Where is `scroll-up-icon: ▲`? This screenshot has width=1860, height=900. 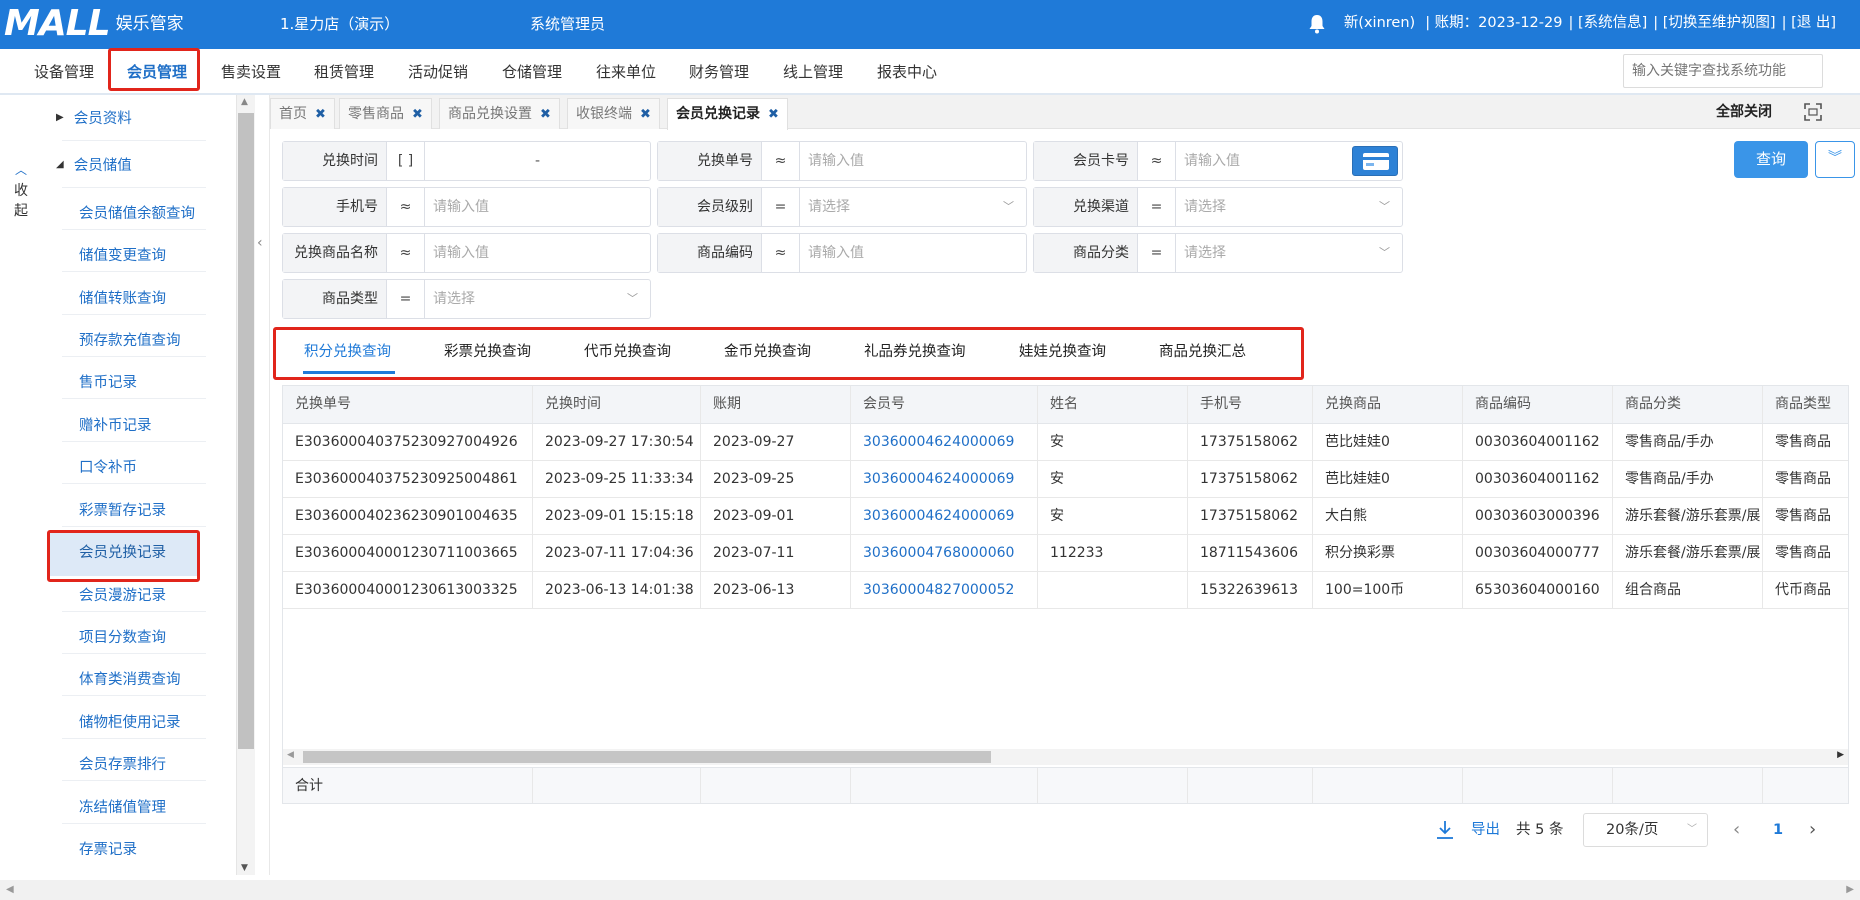 scroll-up-icon: ▲ is located at coordinates (244, 102).